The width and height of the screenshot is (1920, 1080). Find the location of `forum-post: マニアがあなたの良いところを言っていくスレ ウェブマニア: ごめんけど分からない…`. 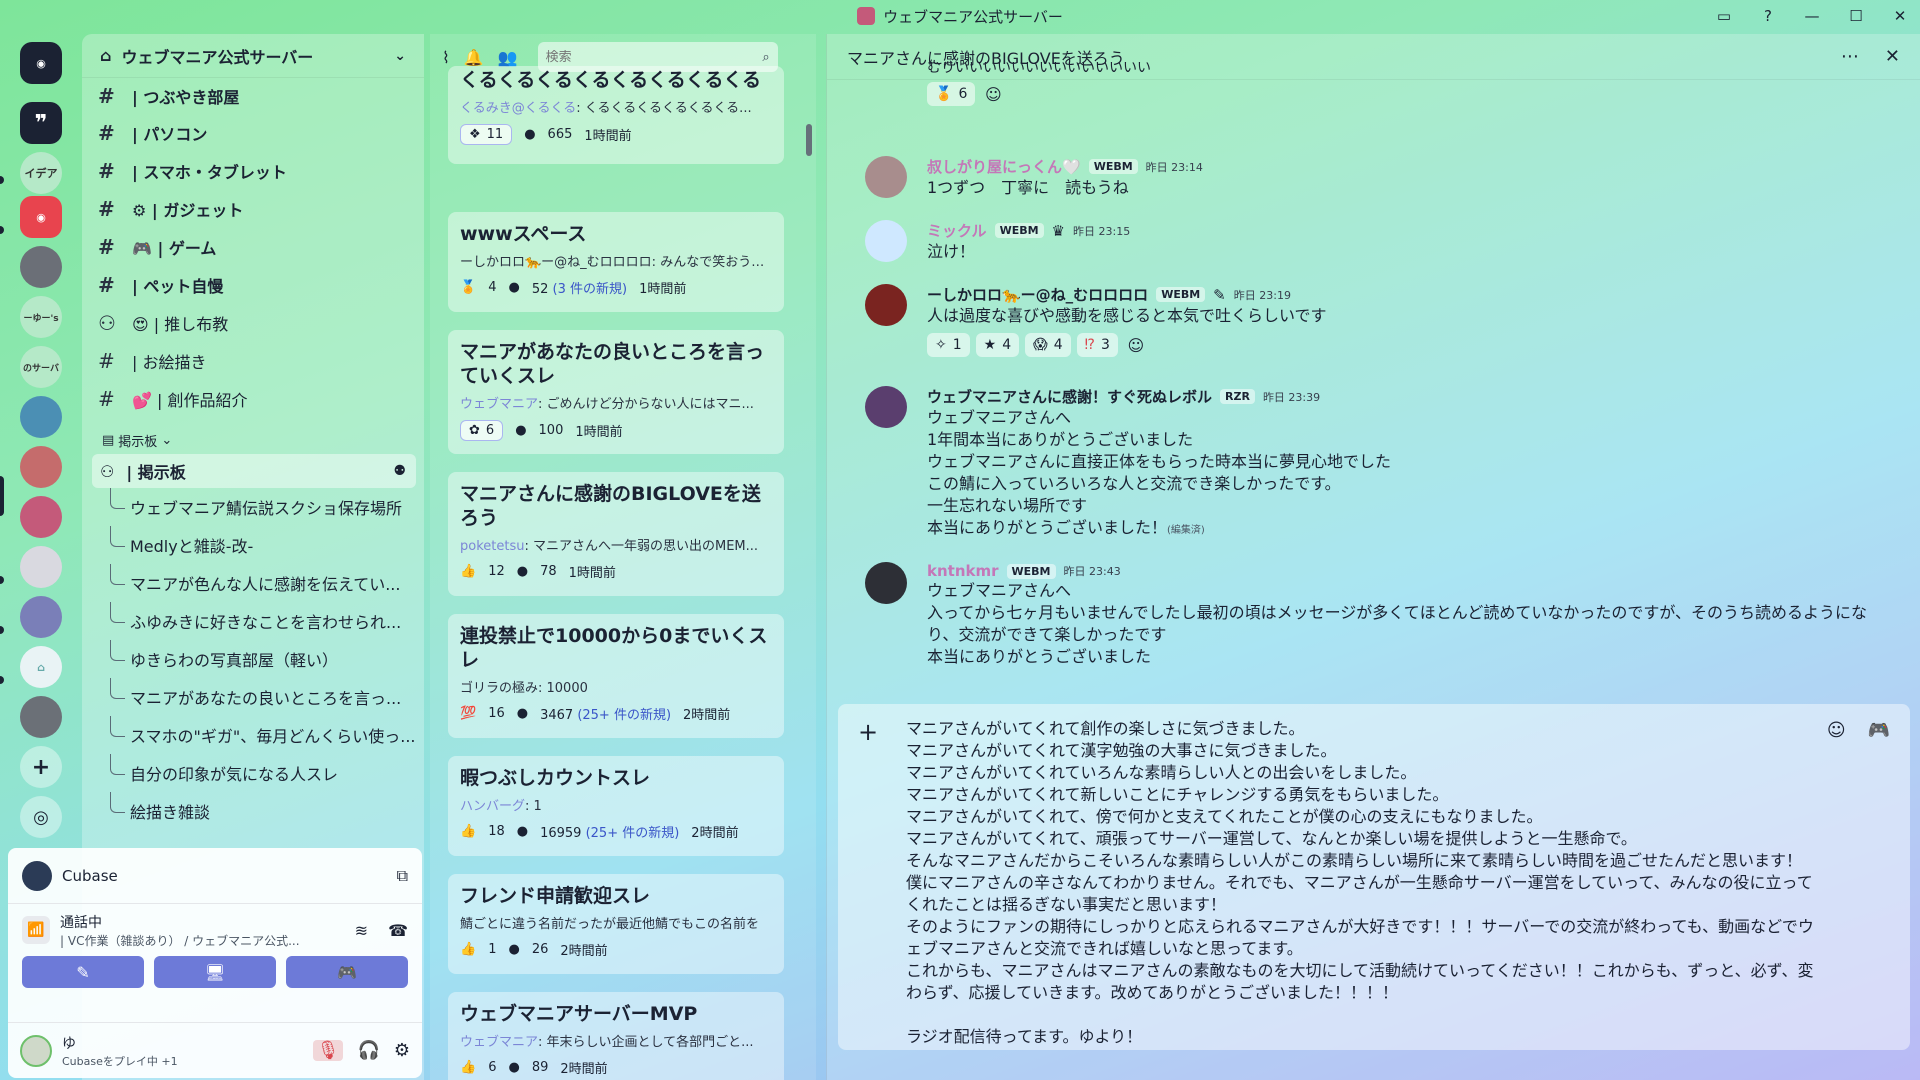

forum-post: マニアがあなたの良いところを言っていくスレ ウェブマニア: ごめんけど分からない… is located at coordinates (616, 392).